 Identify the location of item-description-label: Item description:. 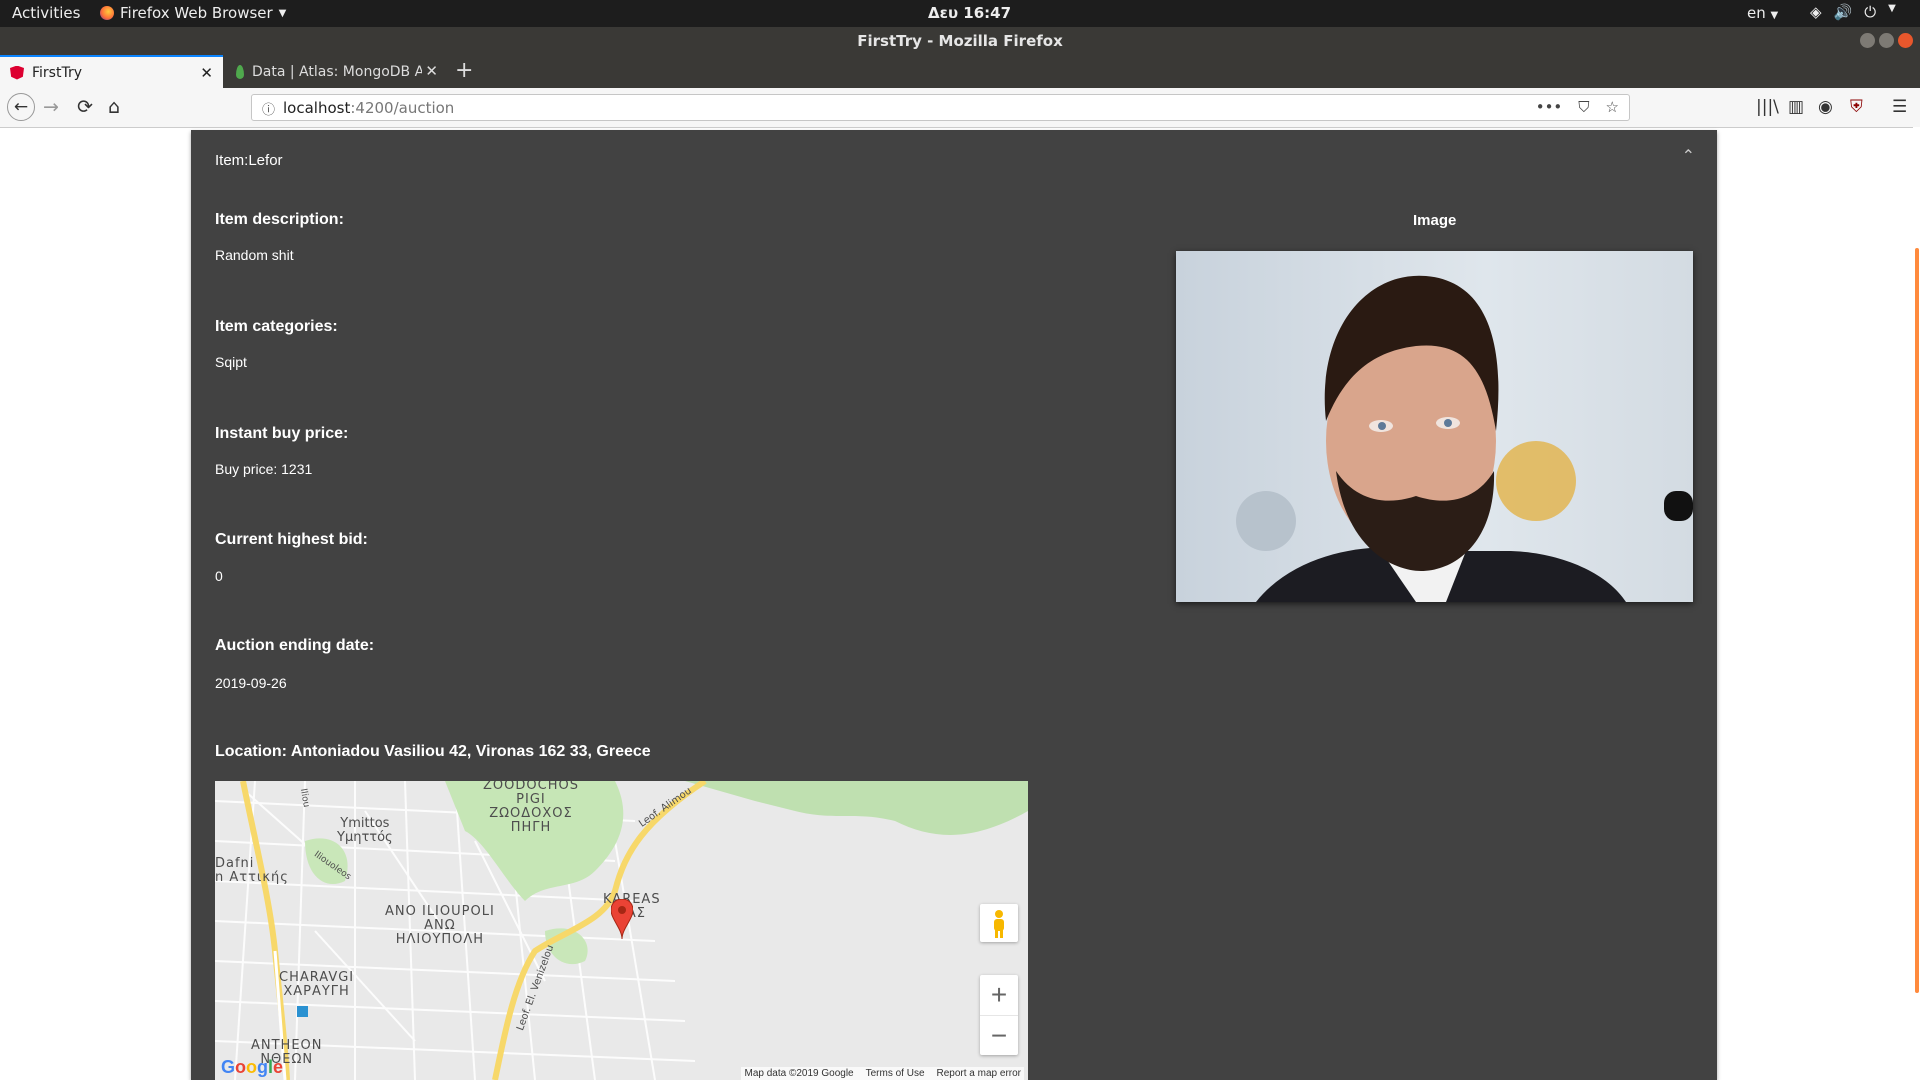
(279, 219).